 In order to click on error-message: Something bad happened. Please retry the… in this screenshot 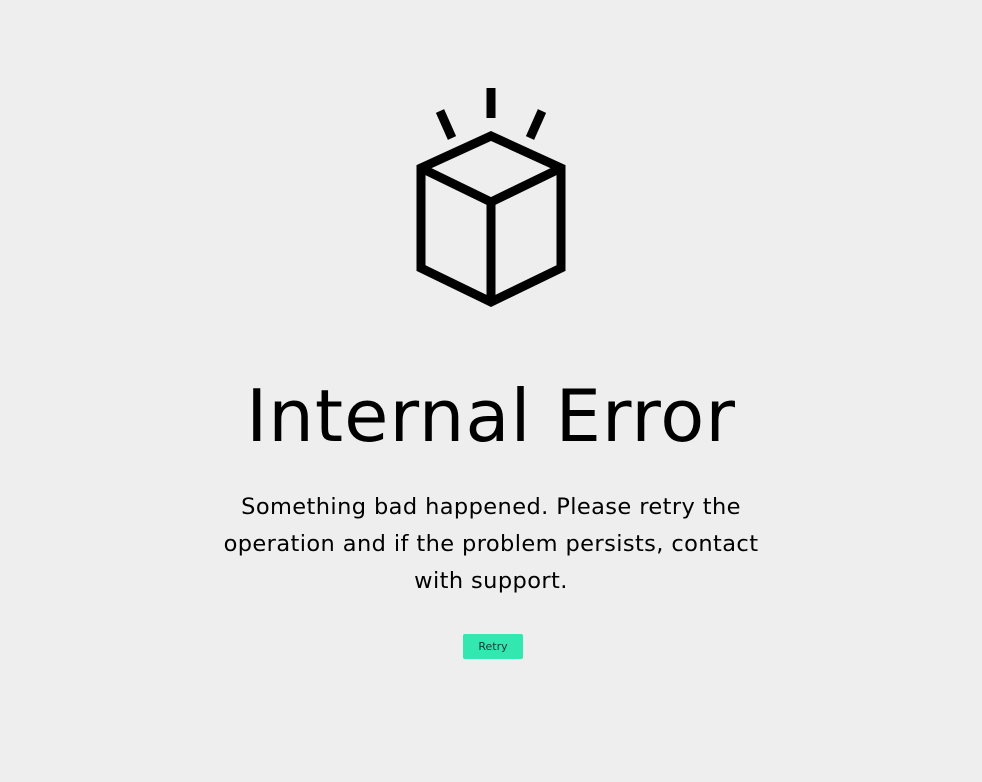, I will do `click(491, 544)`.